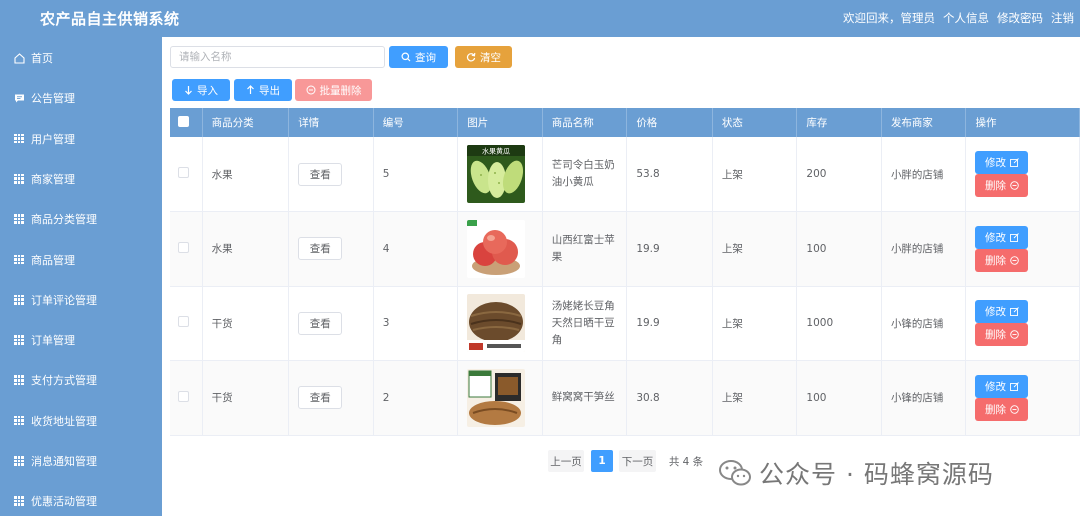  I want to click on col-header: 详情, so click(331, 122).